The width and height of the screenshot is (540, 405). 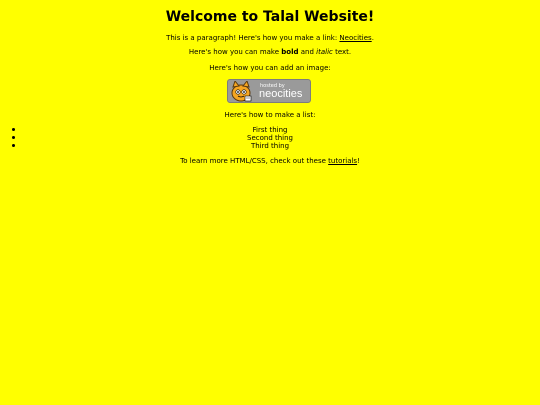 I want to click on badge-brand-text: neocities, so click(x=281, y=94).